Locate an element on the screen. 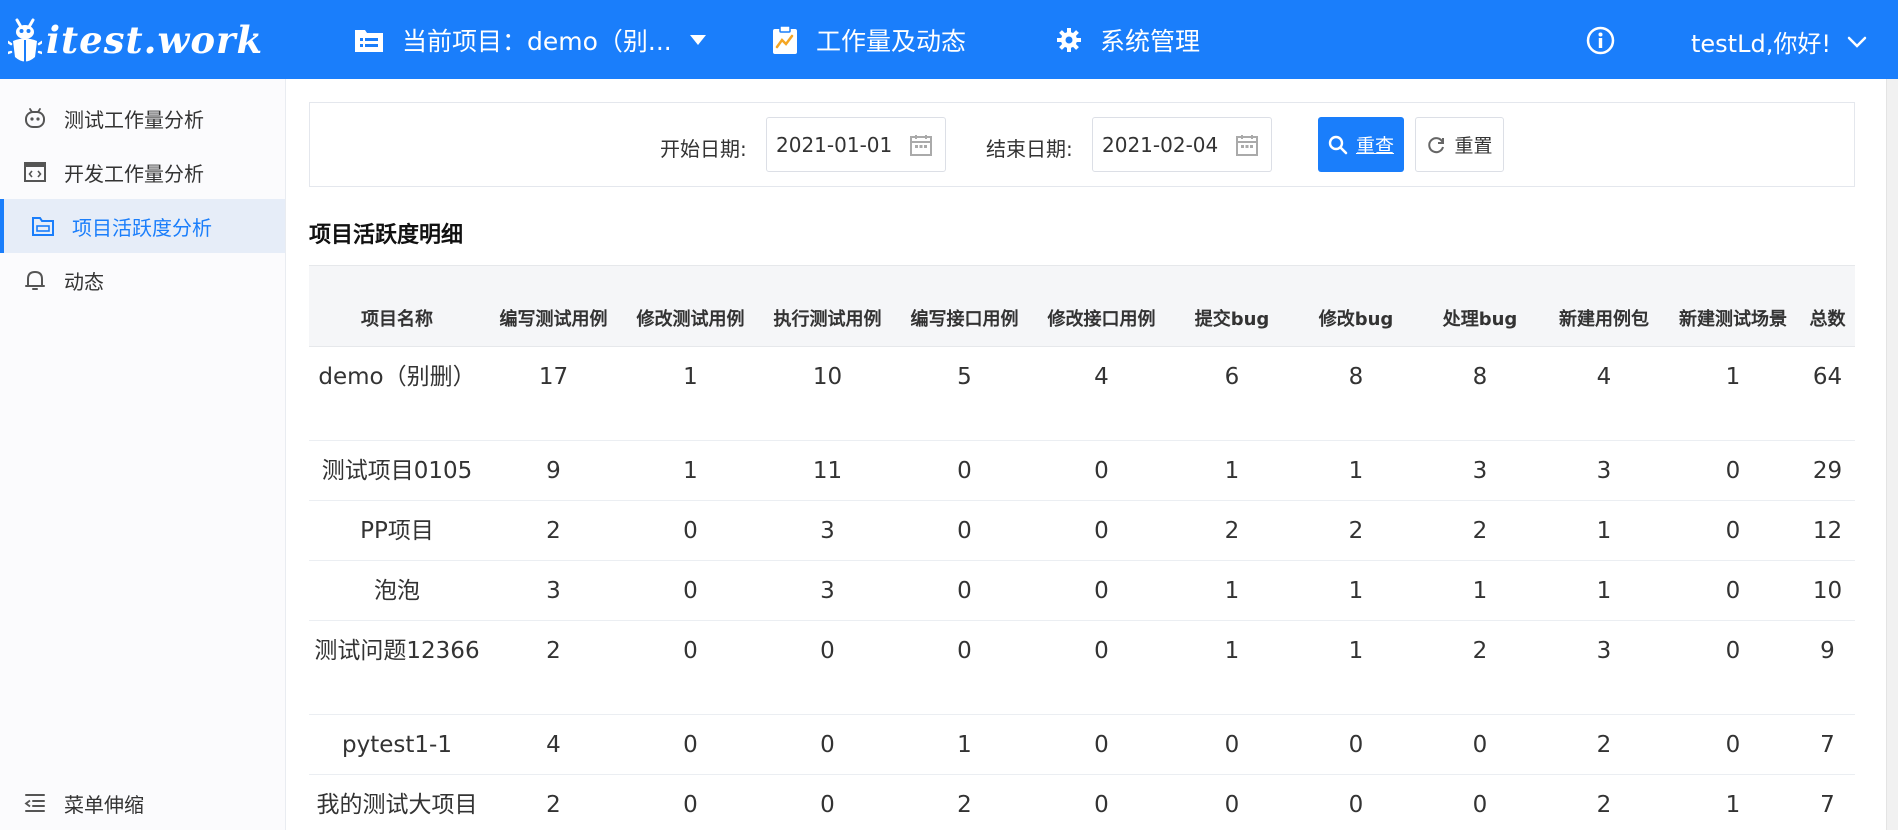 The height and width of the screenshot is (830, 1898). start-date-value: 2021-01-01 is located at coordinates (834, 144).